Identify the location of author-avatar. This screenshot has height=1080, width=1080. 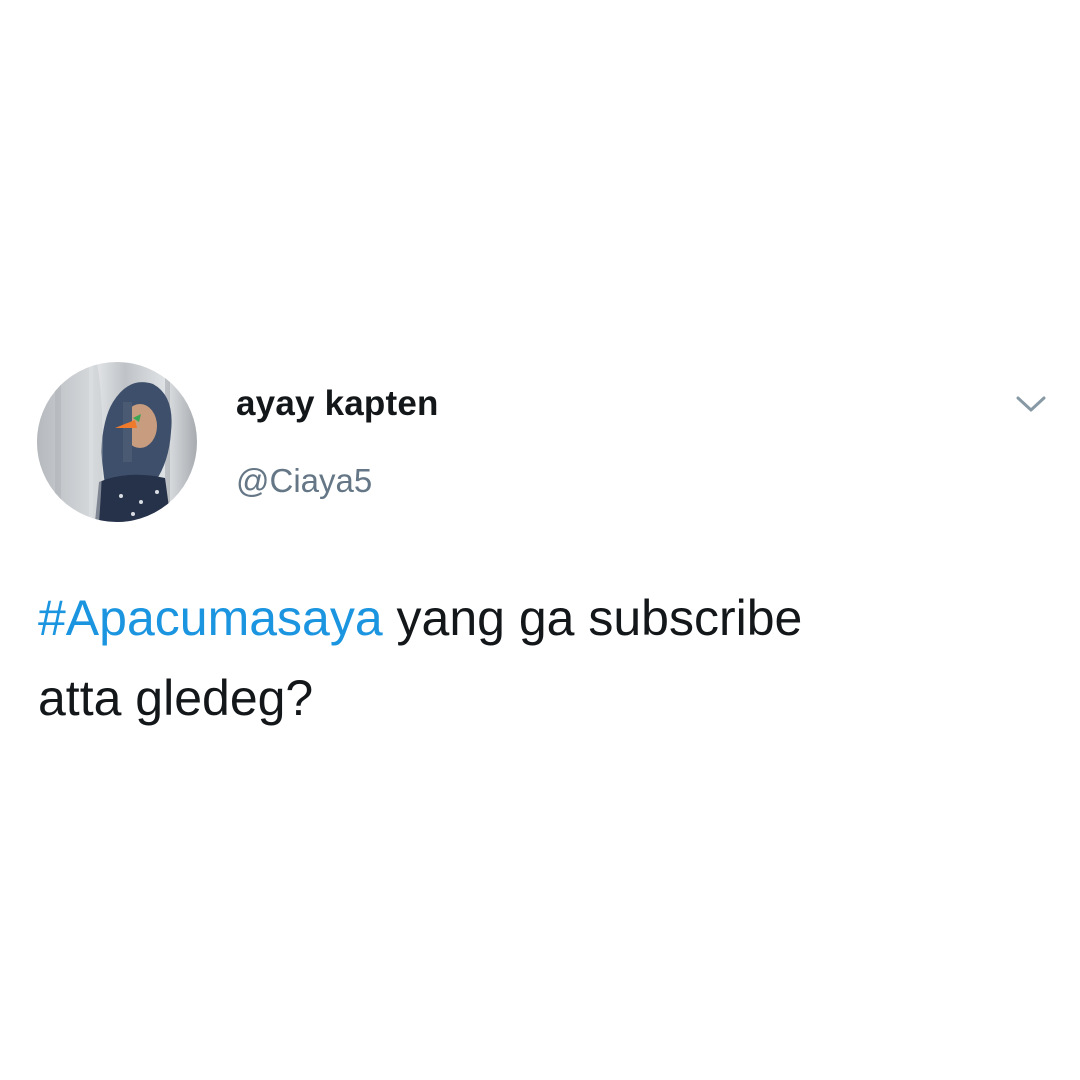
(117, 442).